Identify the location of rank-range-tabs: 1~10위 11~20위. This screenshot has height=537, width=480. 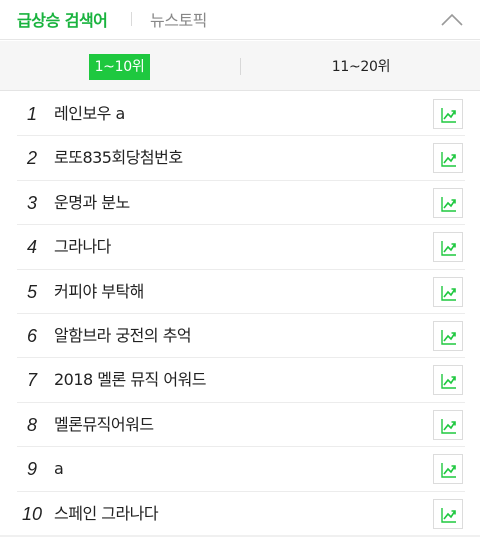
(240, 66).